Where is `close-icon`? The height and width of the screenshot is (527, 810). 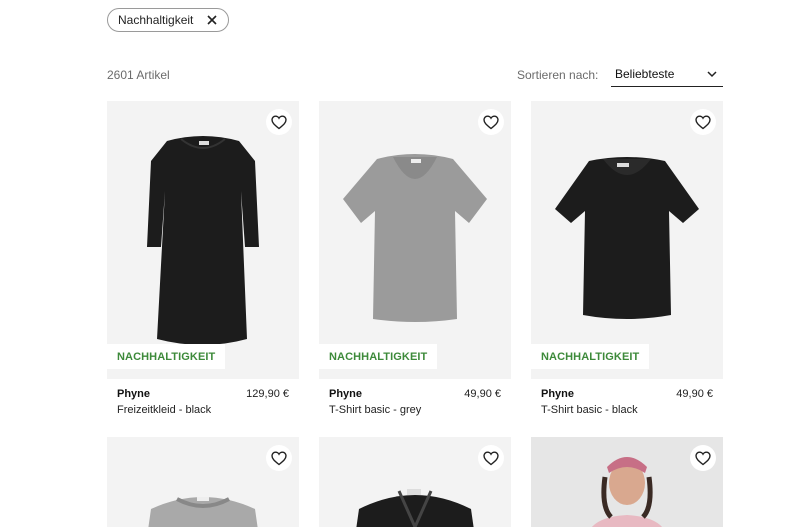
close-icon is located at coordinates (212, 20).